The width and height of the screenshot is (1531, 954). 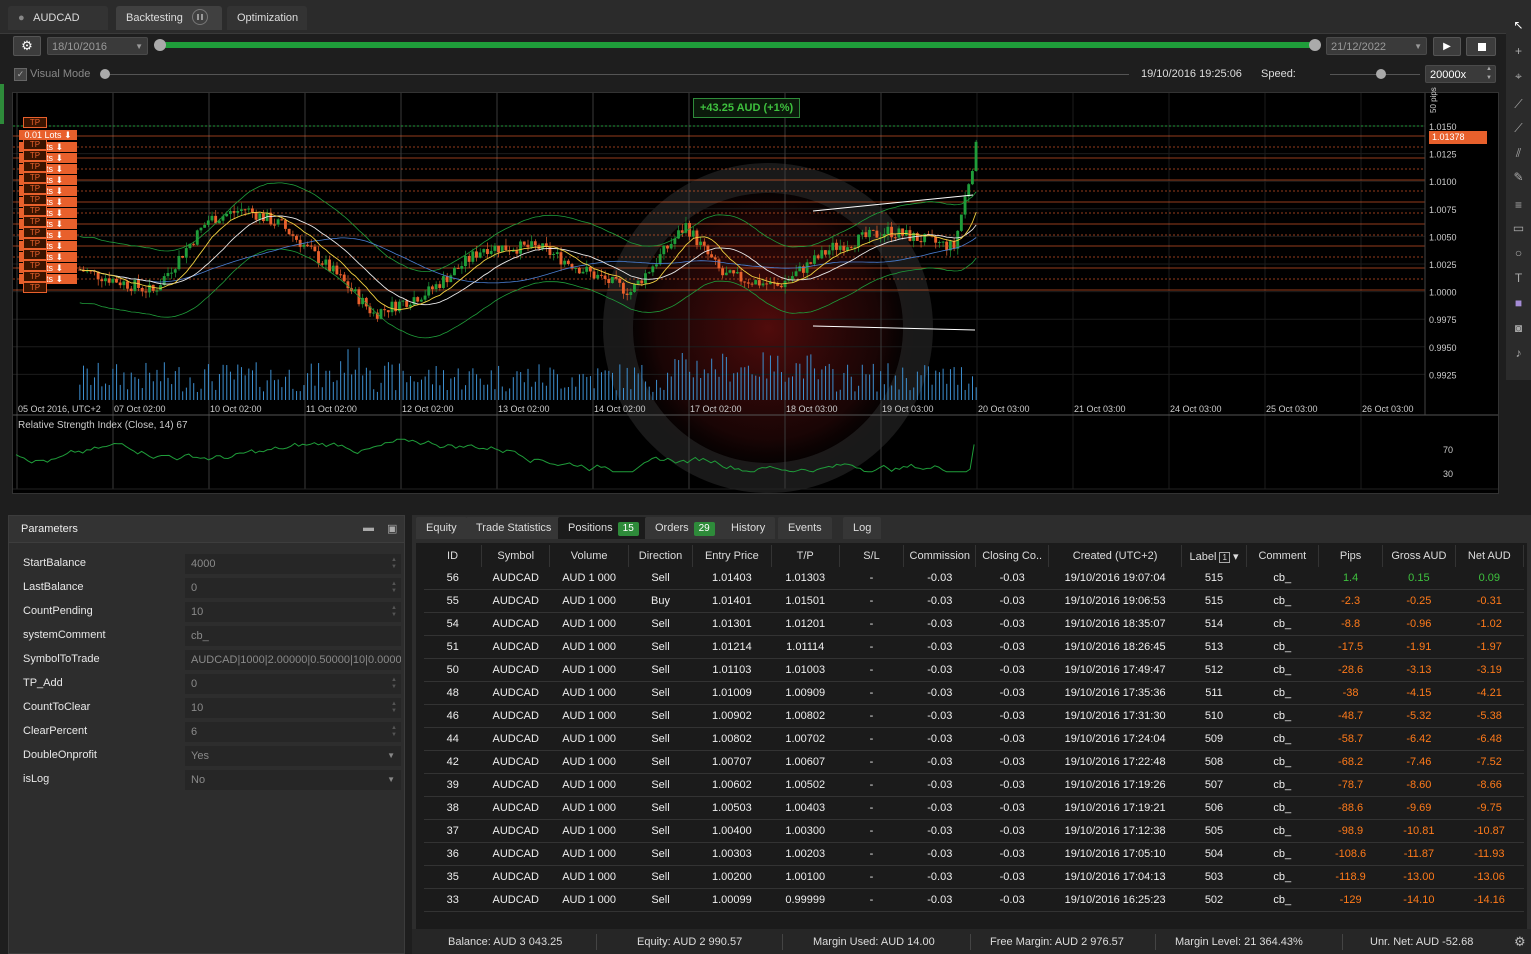 What do you see at coordinates (169, 18) in the screenshot?
I see `tab-backtesting: Backtesting` at bounding box center [169, 18].